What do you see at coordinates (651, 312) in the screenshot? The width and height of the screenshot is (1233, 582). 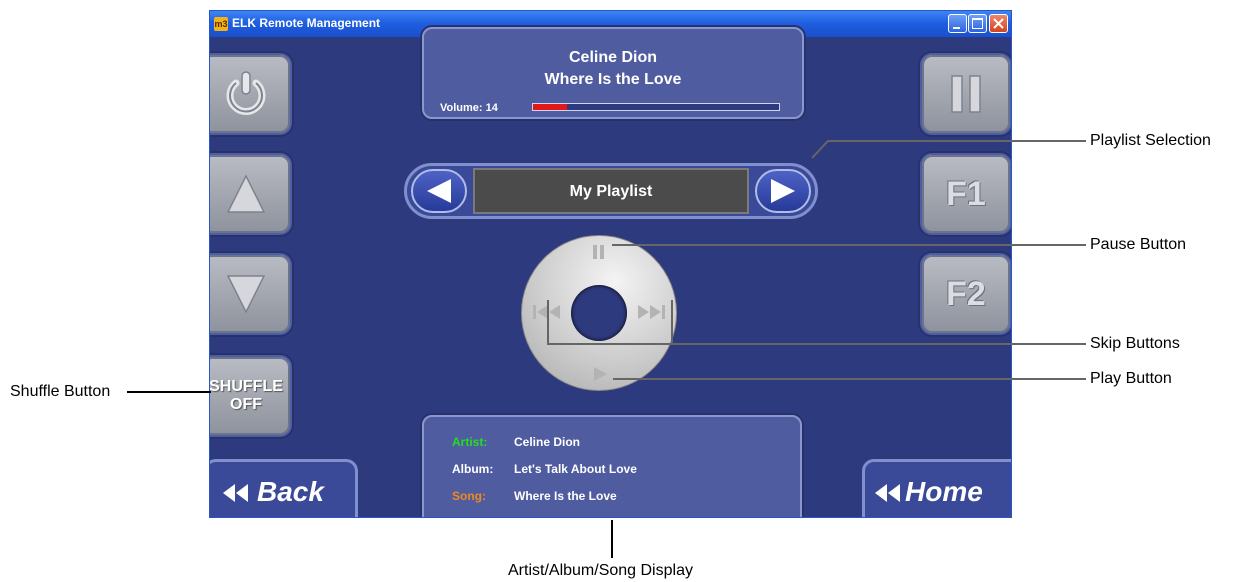 I see `wheel-next-icon` at bounding box center [651, 312].